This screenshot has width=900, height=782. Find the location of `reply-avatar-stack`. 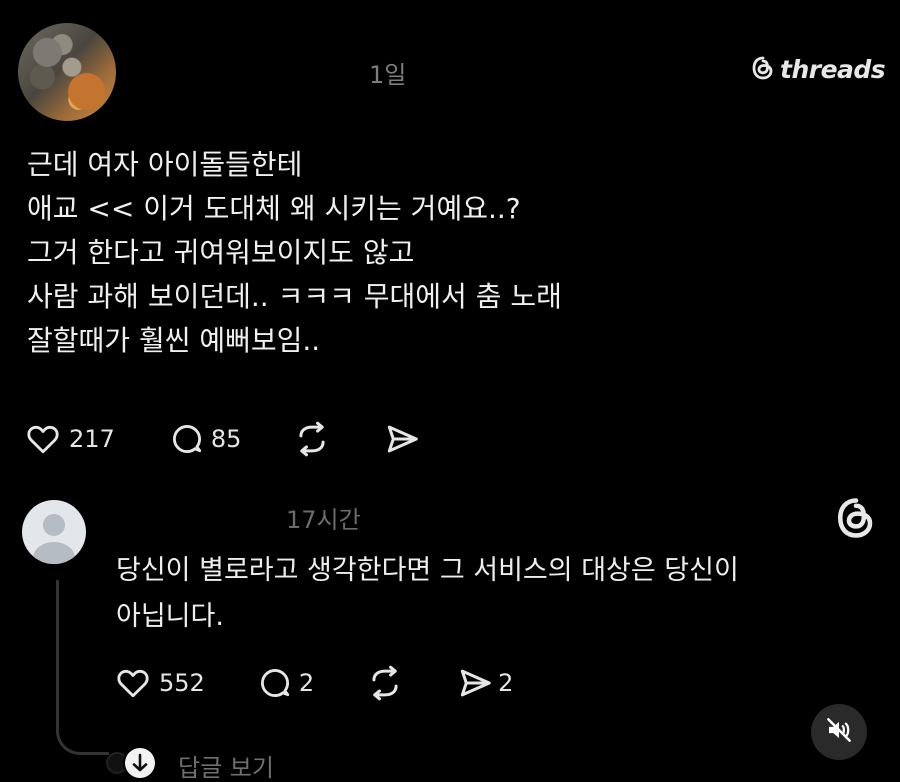

reply-avatar-stack is located at coordinates (134, 763).